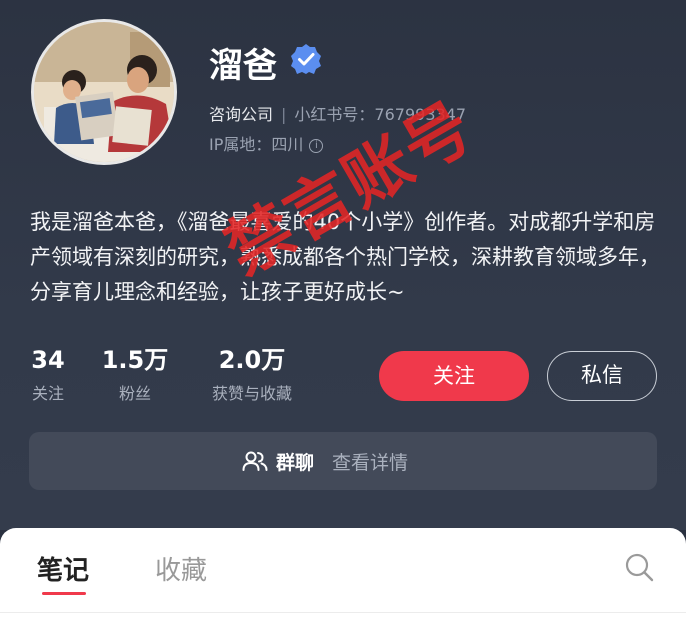 The image size is (686, 618). What do you see at coordinates (287, 144) in the screenshot?
I see `ip-value: 四川` at bounding box center [287, 144].